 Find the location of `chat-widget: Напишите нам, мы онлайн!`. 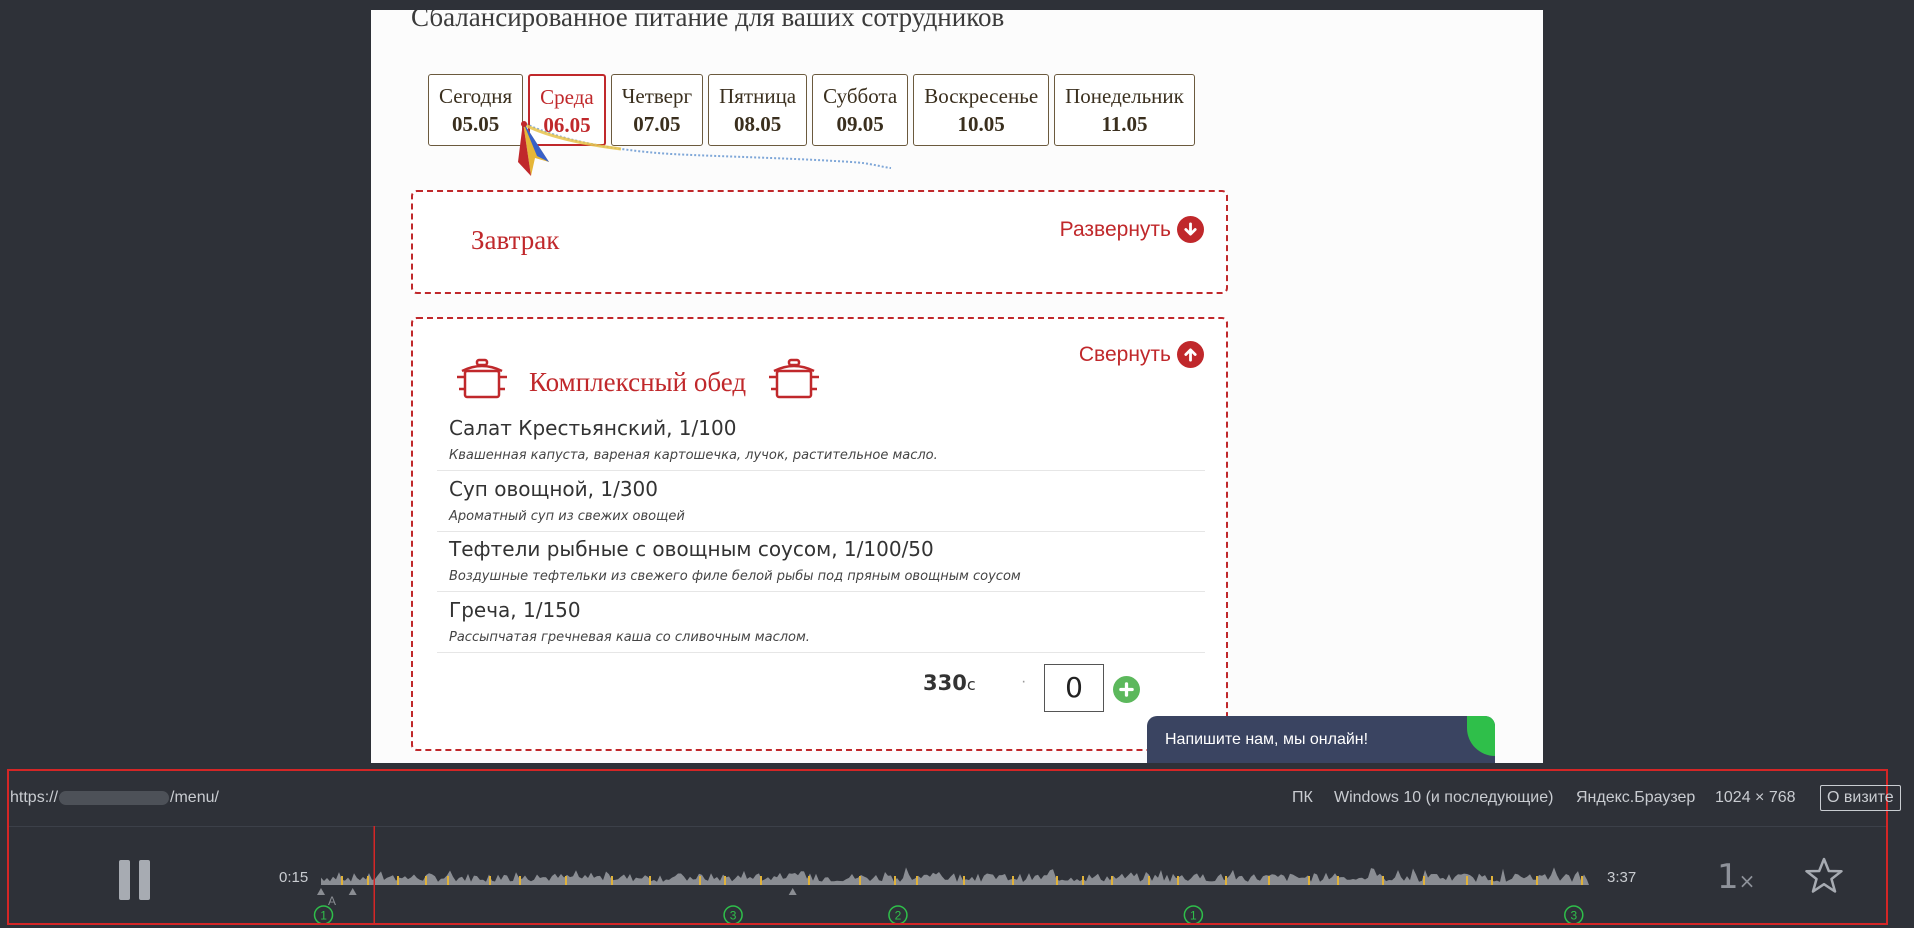

chat-widget: Напишите нам, мы онлайн! is located at coordinates (1321, 739).